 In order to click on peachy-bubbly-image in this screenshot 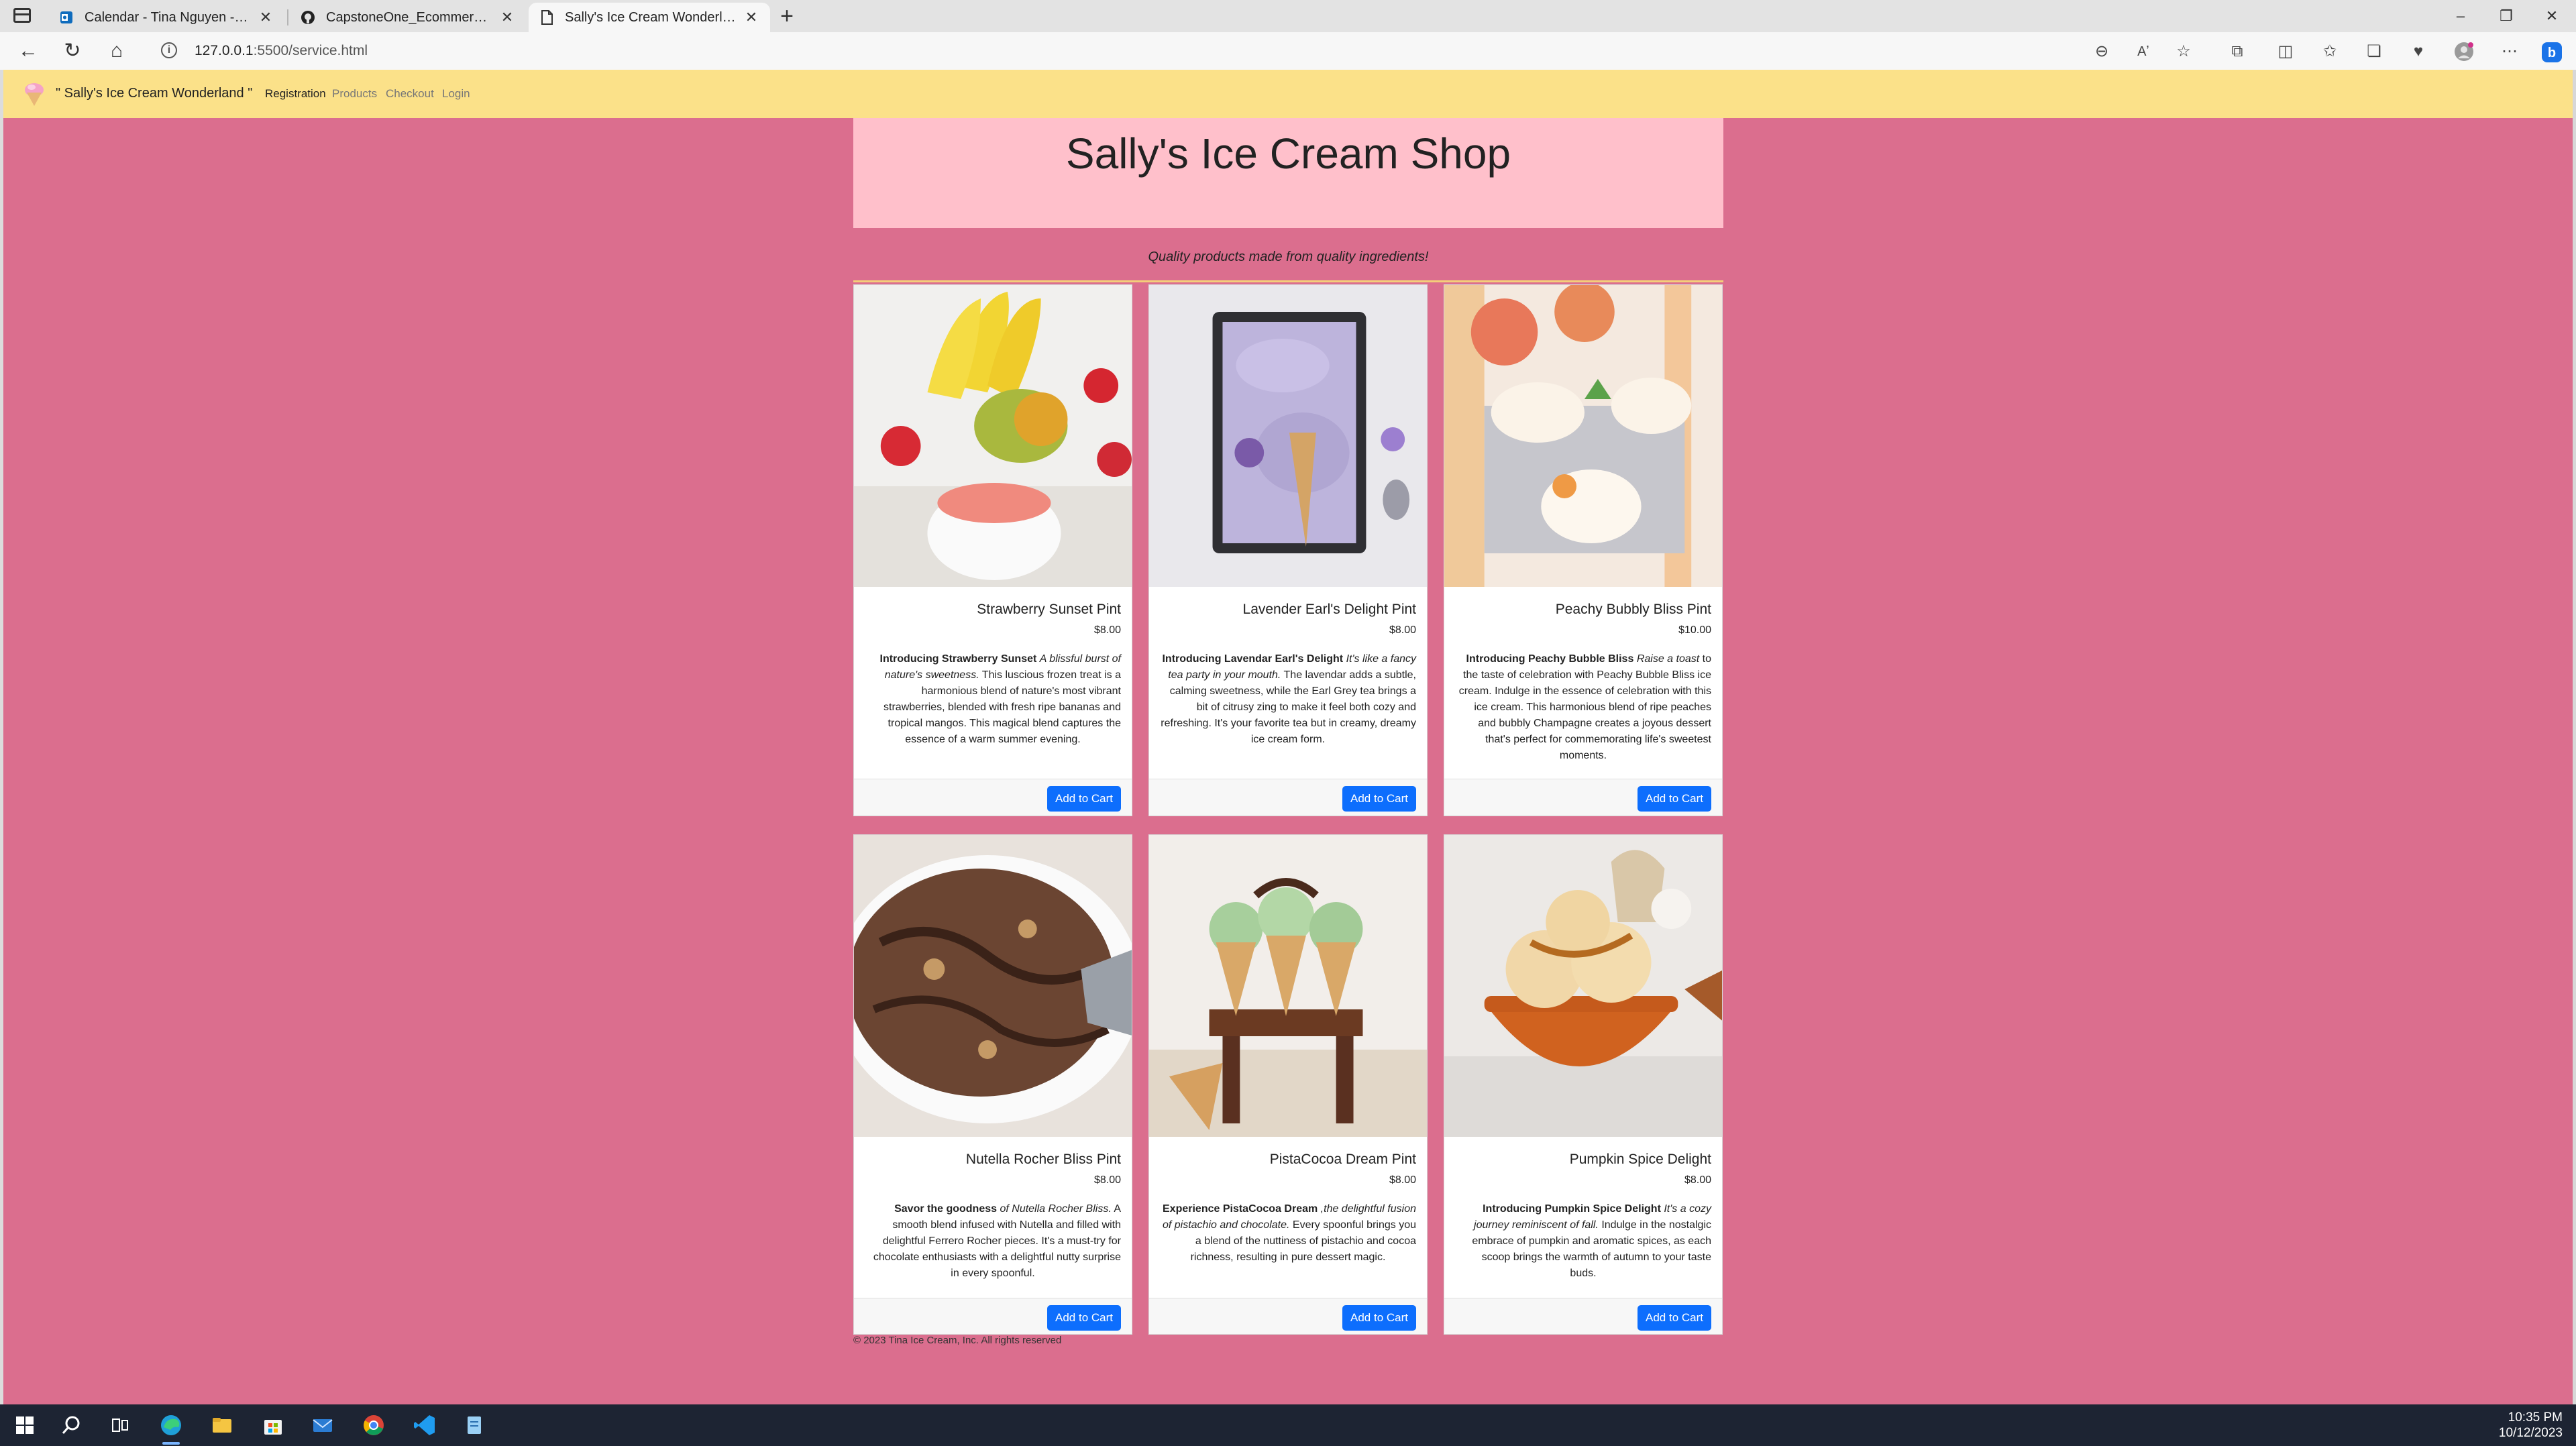, I will do `click(1583, 436)`.